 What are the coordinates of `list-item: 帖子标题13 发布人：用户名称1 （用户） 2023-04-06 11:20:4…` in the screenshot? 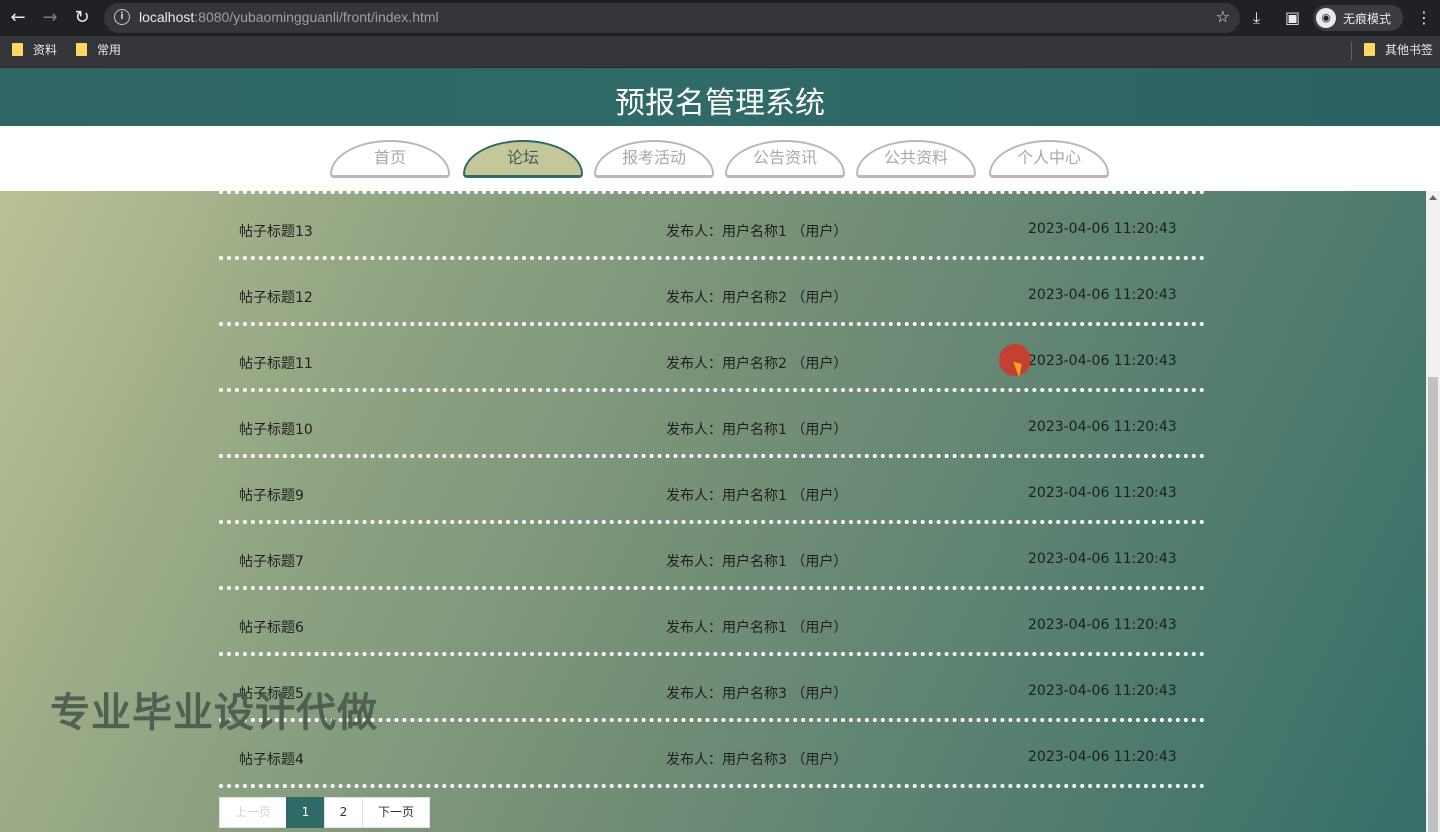 It's located at (712, 225).